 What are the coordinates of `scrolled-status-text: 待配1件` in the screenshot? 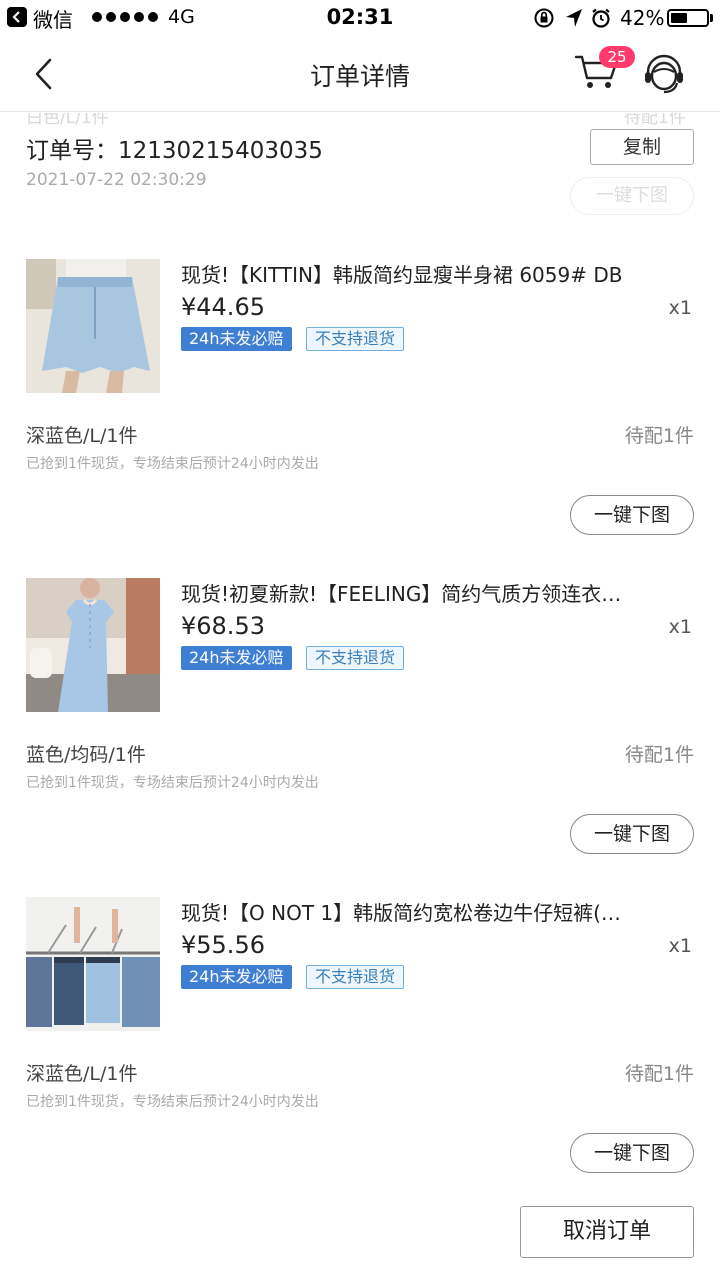 It's located at (655, 120).